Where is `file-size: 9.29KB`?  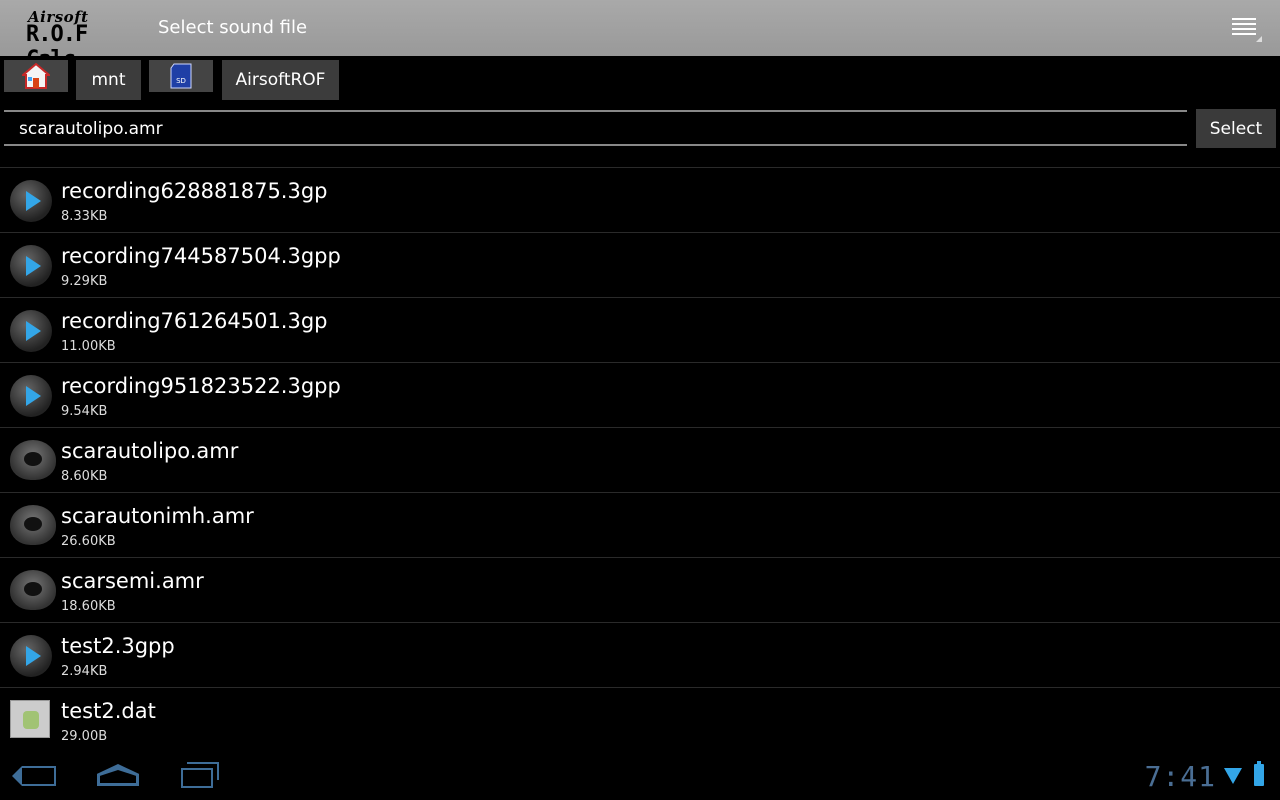 file-size: 9.29KB is located at coordinates (84, 281).